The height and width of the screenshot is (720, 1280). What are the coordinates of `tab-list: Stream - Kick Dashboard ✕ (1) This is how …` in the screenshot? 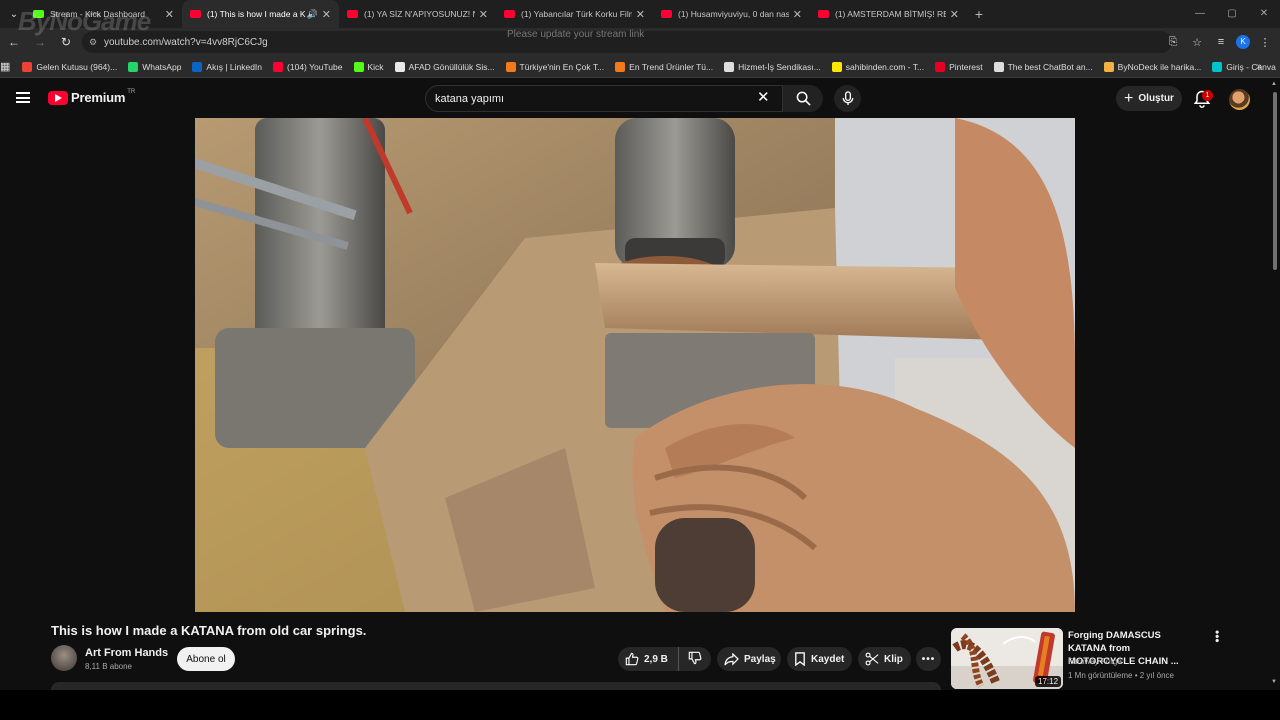 It's located at (496, 14).